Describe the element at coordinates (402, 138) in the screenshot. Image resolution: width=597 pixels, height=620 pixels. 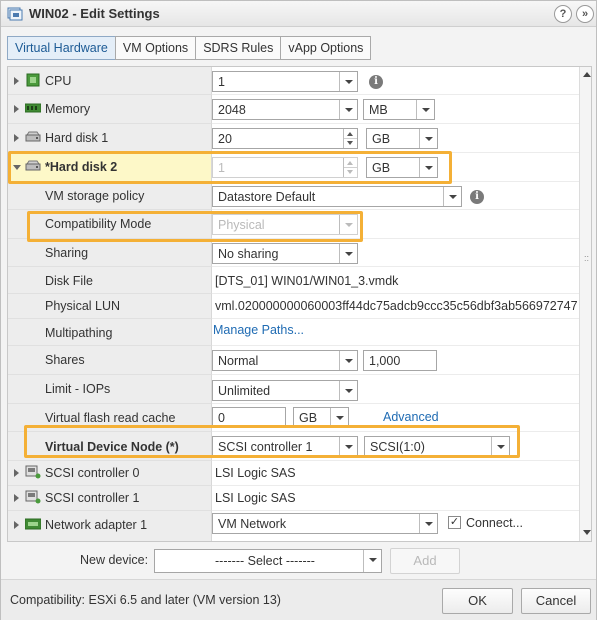
I see `hard-disk-1-unit-combo: GB` at that location.